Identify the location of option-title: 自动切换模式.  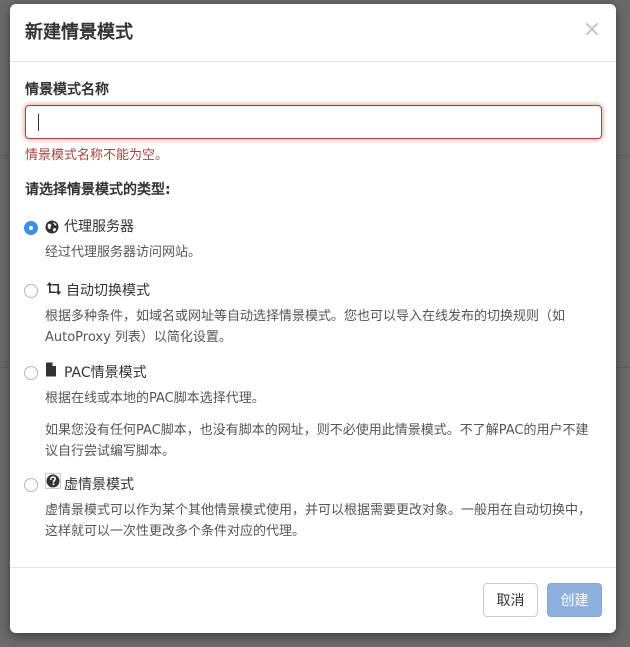
(108, 291).